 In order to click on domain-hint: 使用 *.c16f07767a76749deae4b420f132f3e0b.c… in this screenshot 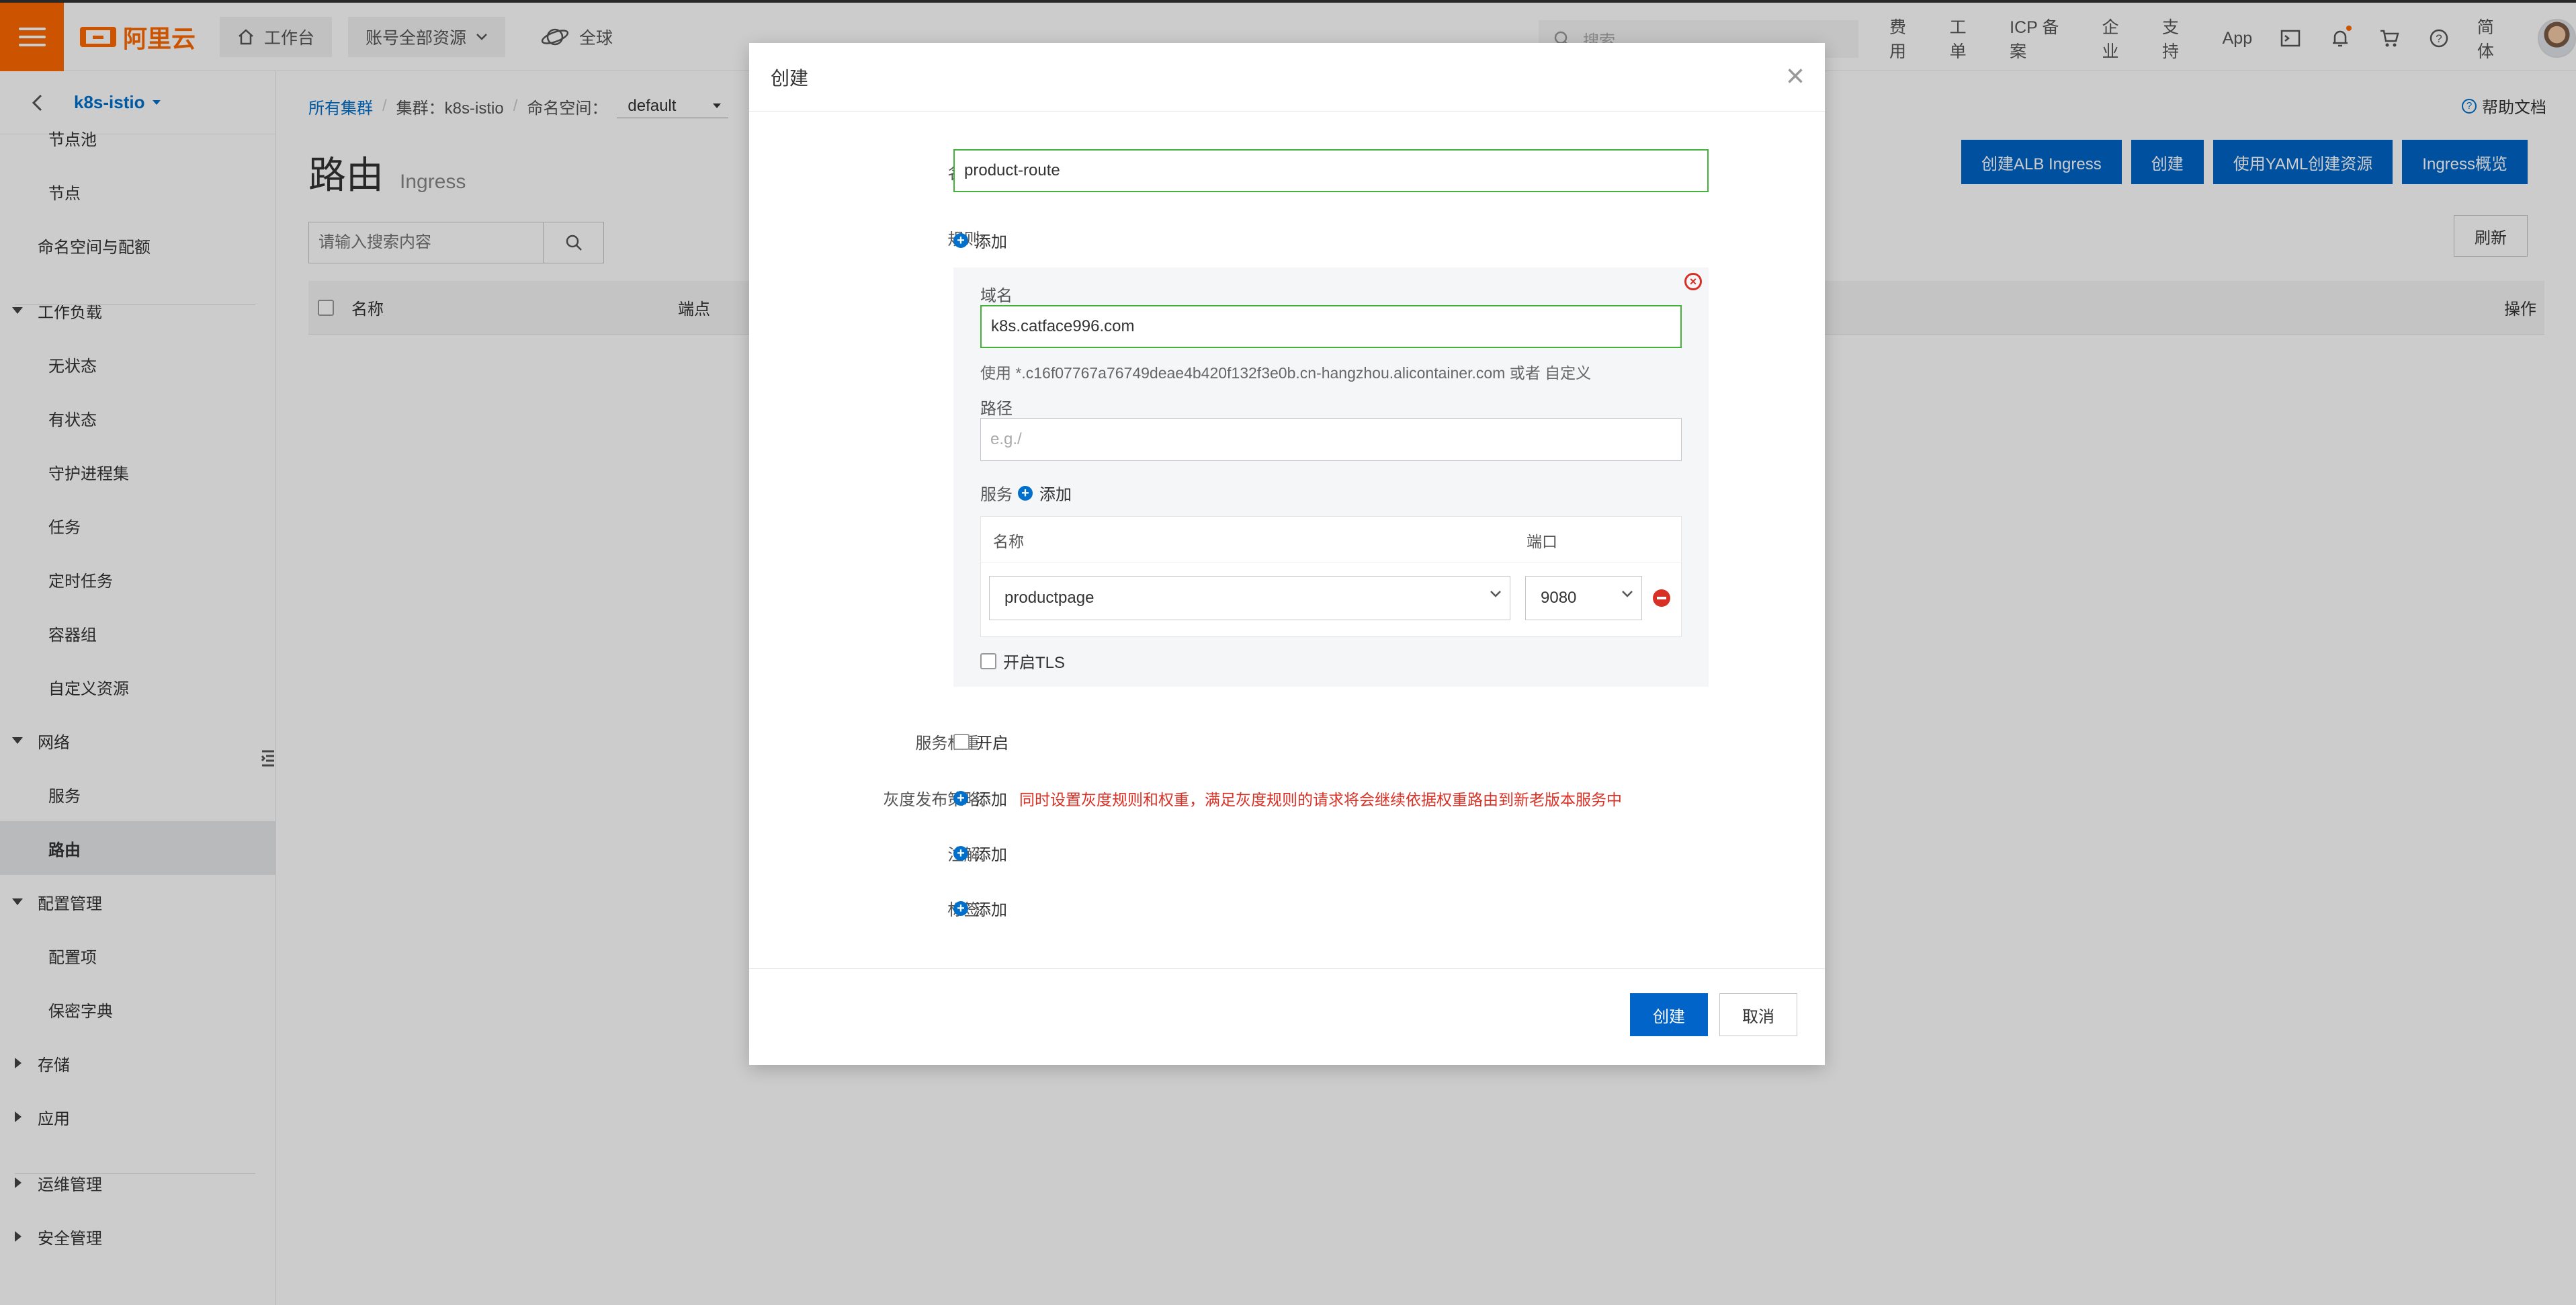, I will do `click(1285, 371)`.